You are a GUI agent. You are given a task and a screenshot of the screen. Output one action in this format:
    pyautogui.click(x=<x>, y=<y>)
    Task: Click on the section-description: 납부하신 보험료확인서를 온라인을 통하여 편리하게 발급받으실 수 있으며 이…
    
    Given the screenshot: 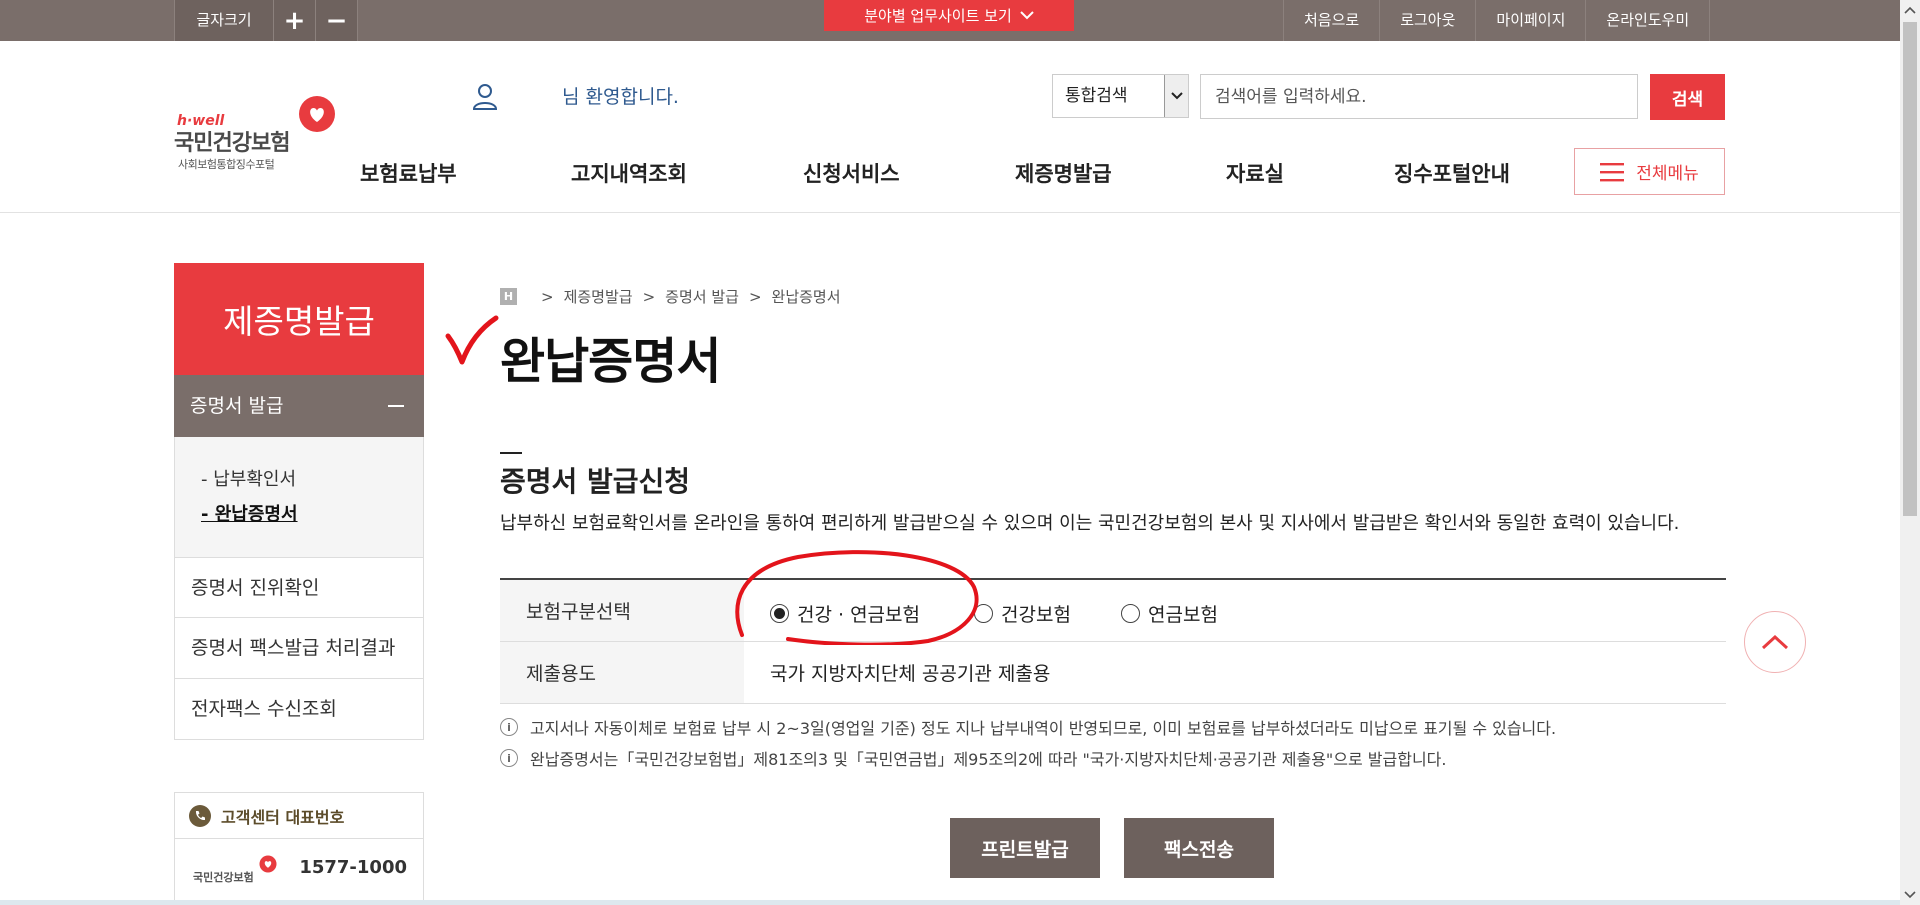 What is the action you would take?
    pyautogui.click(x=1090, y=523)
    